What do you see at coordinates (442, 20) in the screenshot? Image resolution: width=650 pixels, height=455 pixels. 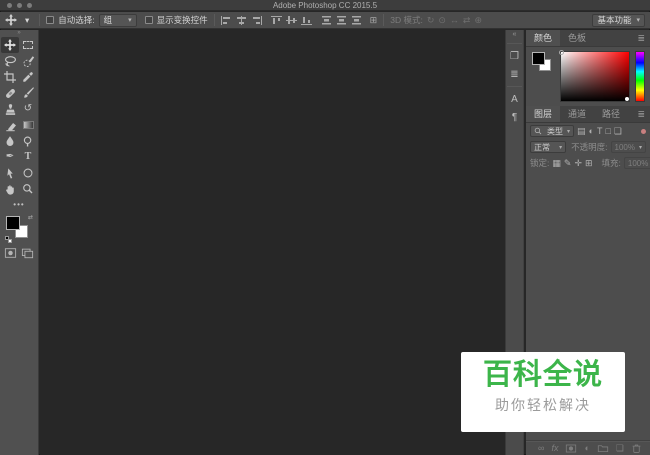 I see `3d-roll-button: ⊙` at bounding box center [442, 20].